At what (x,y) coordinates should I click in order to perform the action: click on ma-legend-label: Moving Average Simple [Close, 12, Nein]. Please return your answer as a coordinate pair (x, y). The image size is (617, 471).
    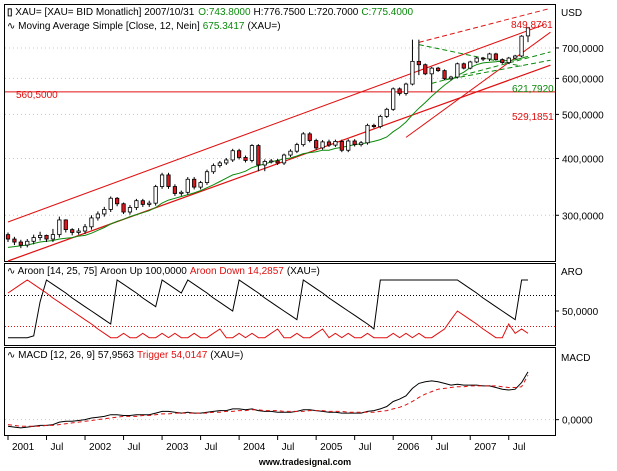
    Looking at the image, I should click on (109, 26).